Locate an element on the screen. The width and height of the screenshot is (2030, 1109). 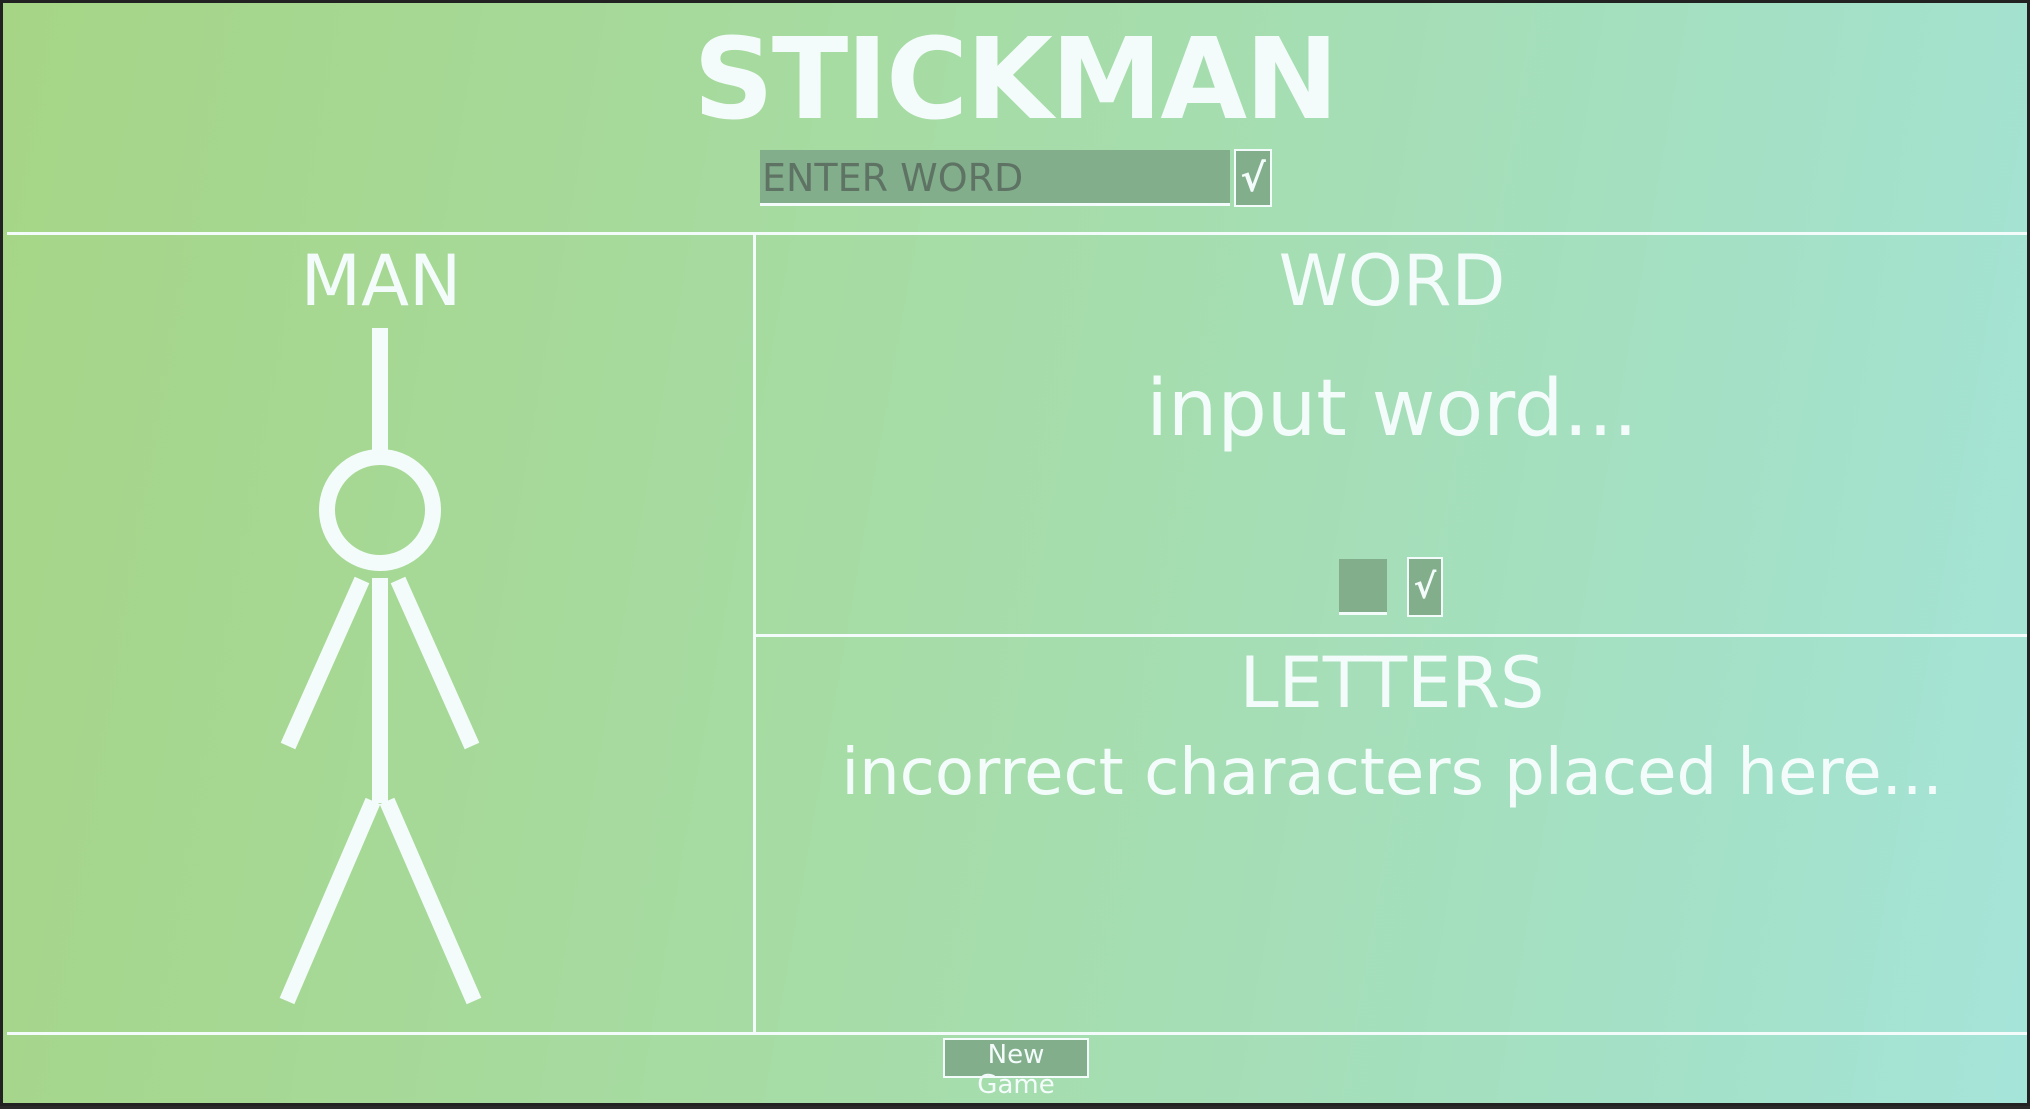
submit-letter-button: √ is located at coordinates (1425, 587).